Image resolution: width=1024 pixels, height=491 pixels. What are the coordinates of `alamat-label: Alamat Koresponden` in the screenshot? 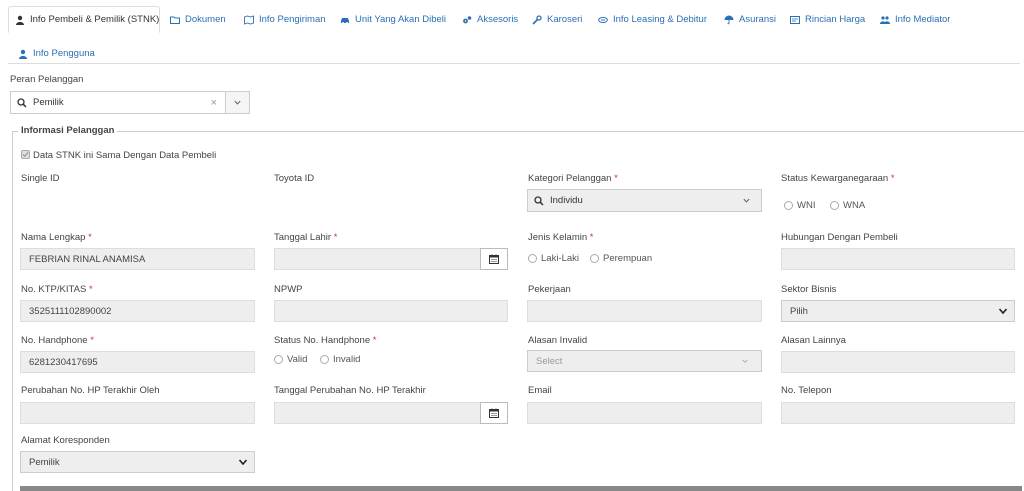 It's located at (65, 440).